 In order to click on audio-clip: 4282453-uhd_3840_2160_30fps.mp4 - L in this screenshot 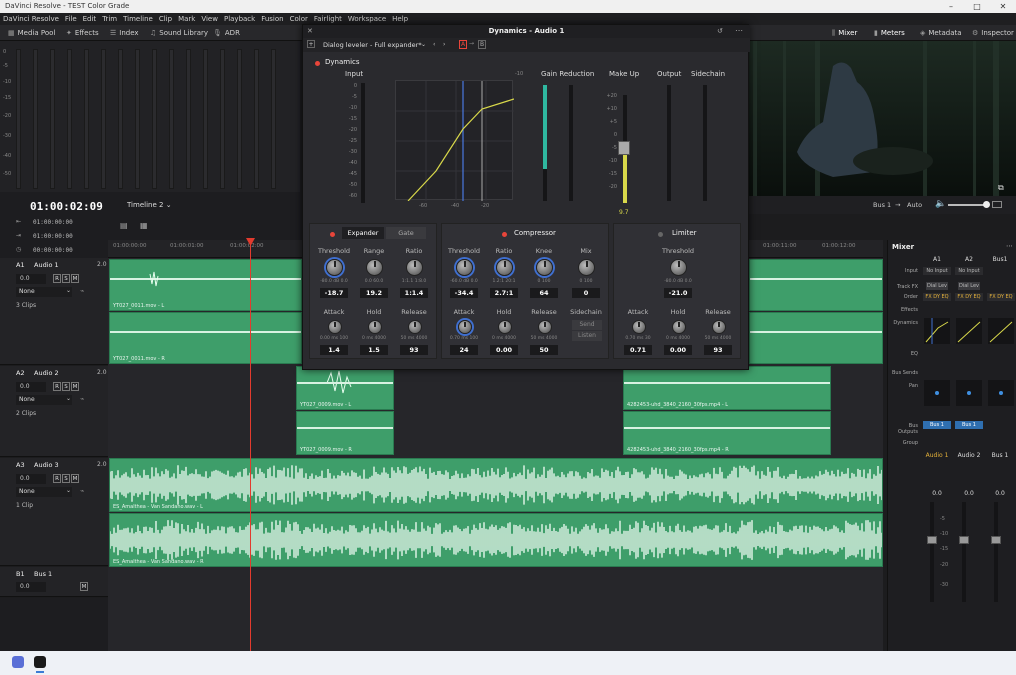, I will do `click(727, 388)`.